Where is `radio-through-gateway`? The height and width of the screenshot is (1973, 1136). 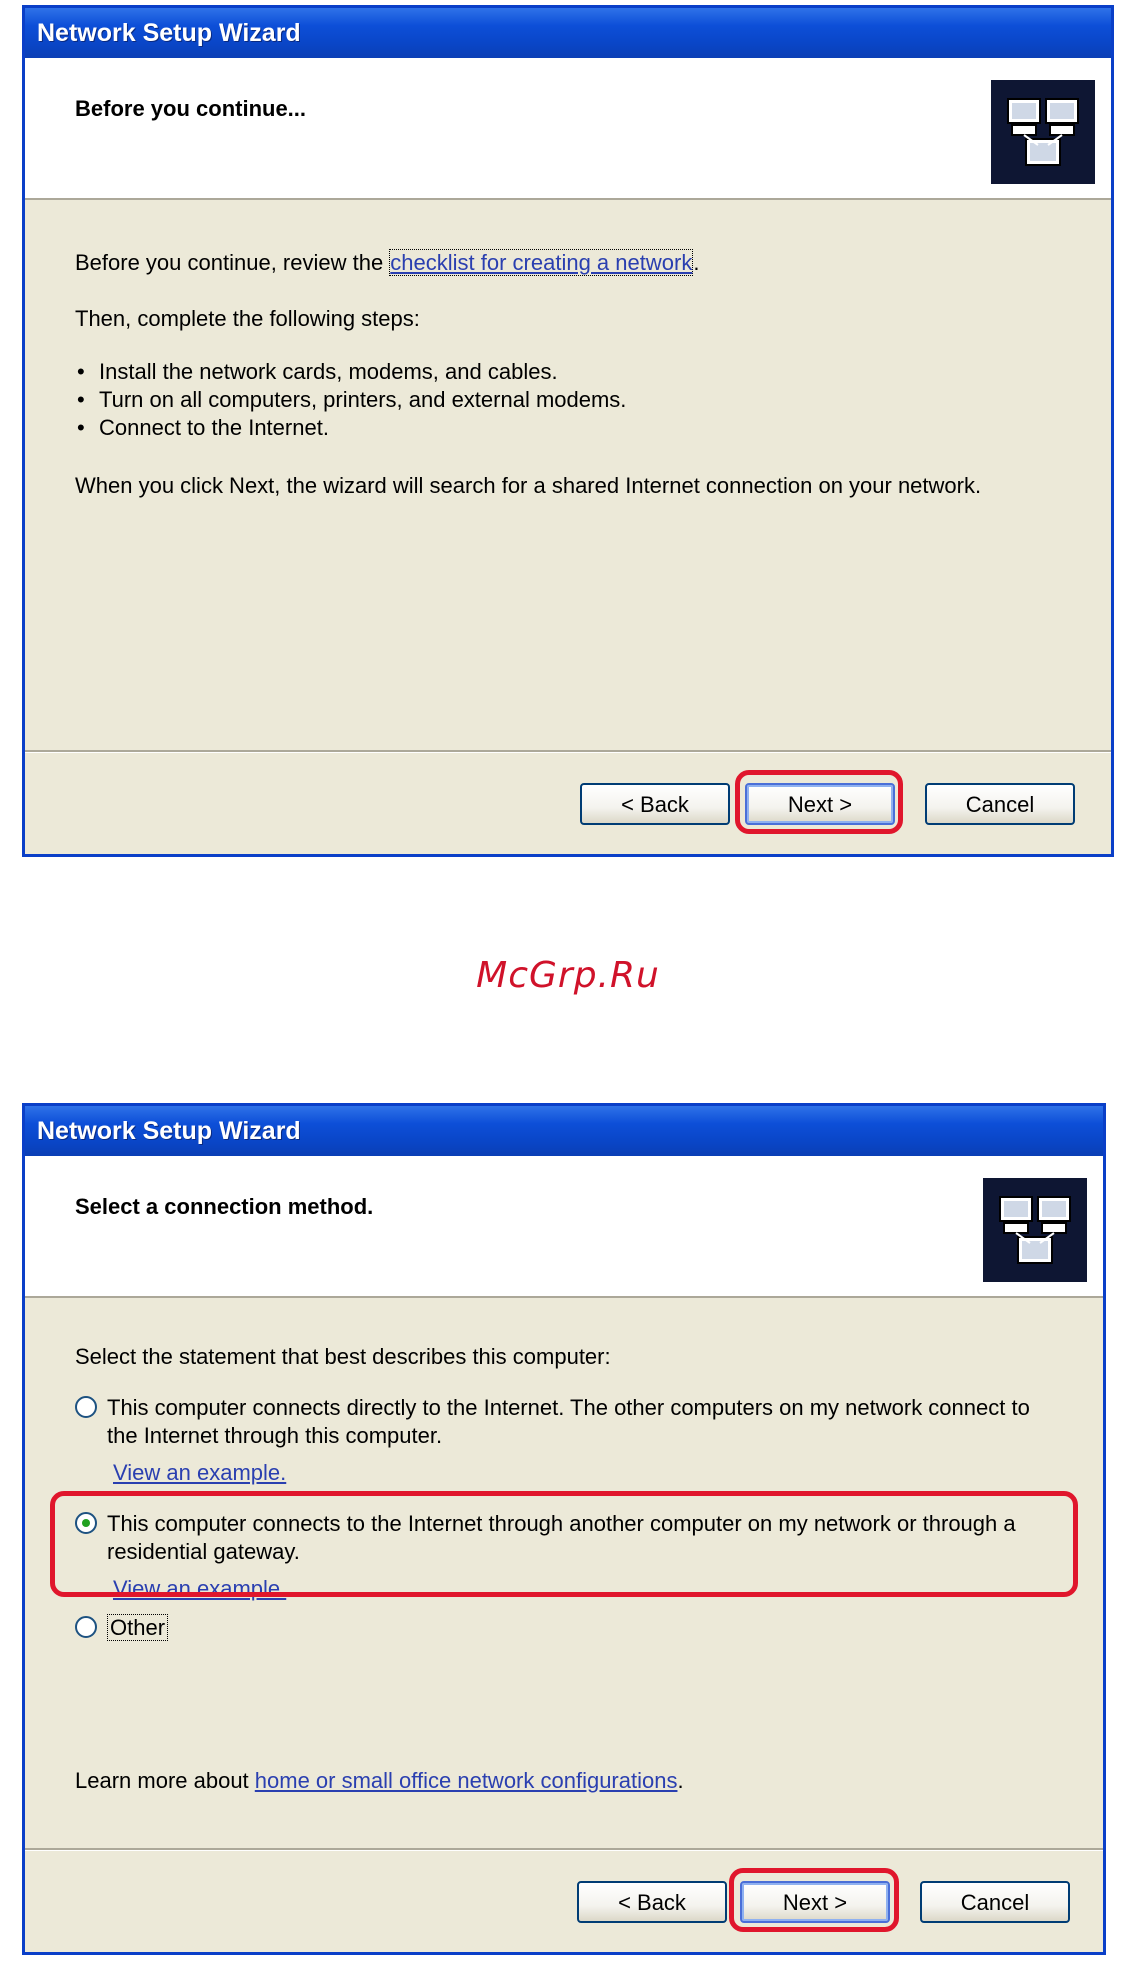
radio-through-gateway is located at coordinates (86, 1523).